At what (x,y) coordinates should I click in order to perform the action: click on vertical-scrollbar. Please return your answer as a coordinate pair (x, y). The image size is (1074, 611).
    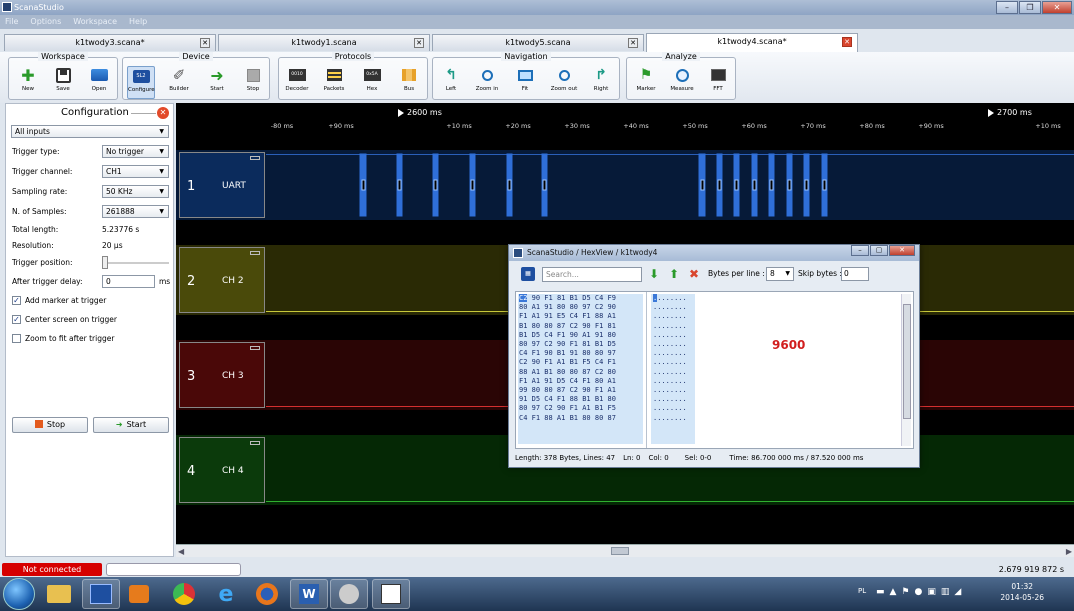
    Looking at the image, I should click on (906, 370).